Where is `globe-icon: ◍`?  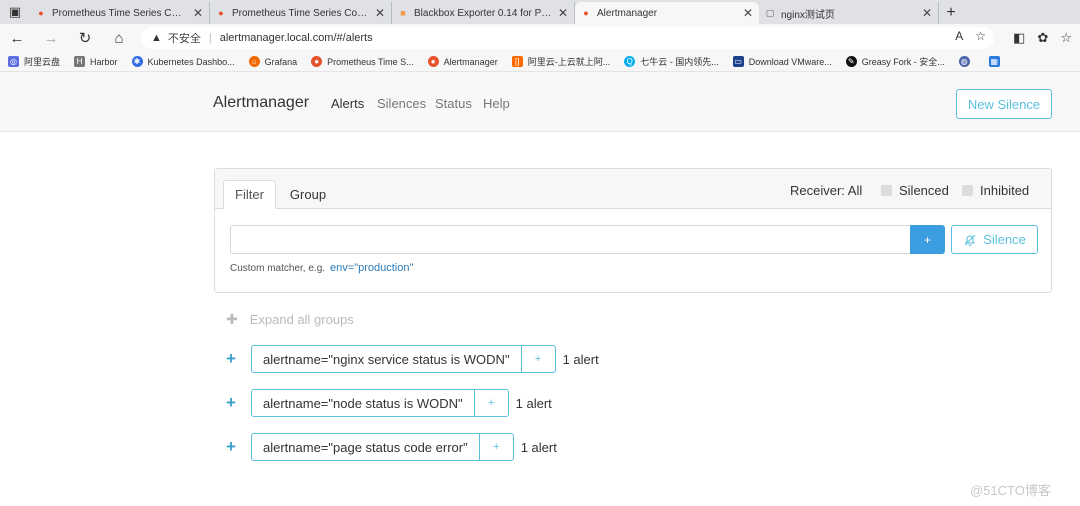 globe-icon: ◍ is located at coordinates (964, 61).